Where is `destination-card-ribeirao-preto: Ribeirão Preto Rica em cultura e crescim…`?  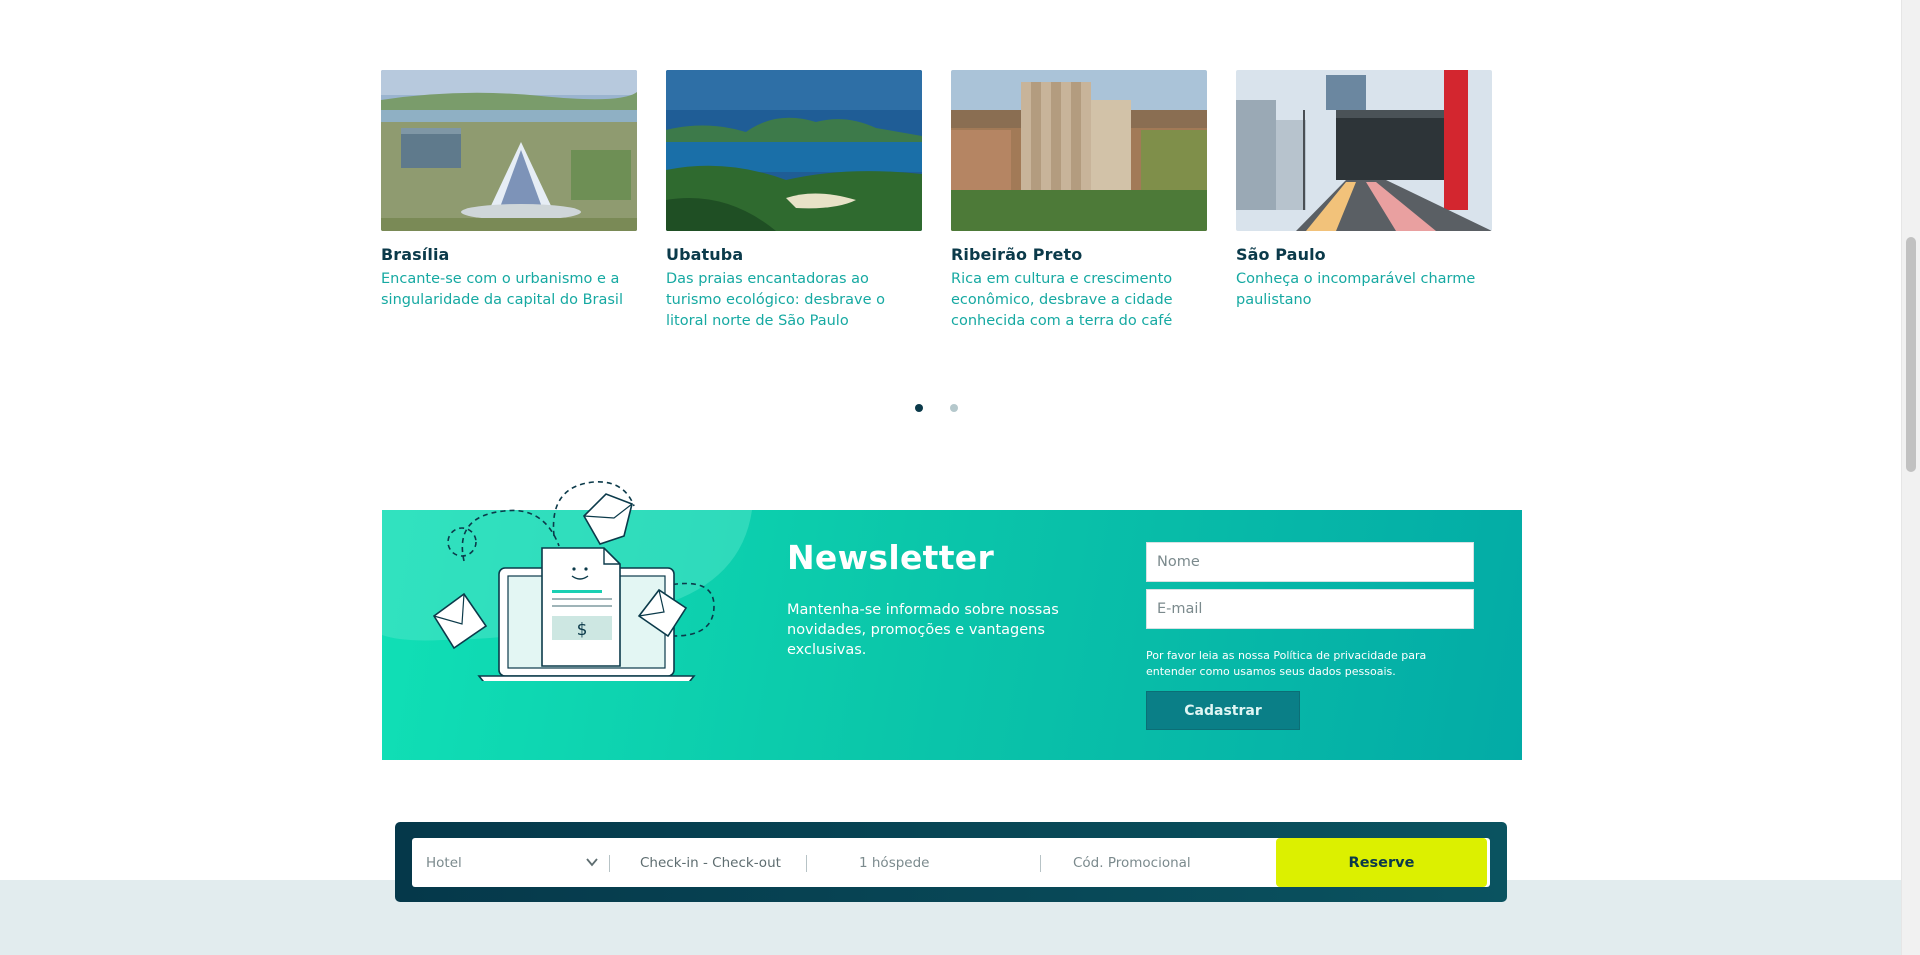
destination-card-ribeirao-preto: Ribeirão Preto Rica em cultura e crescim… is located at coordinates (1079, 201).